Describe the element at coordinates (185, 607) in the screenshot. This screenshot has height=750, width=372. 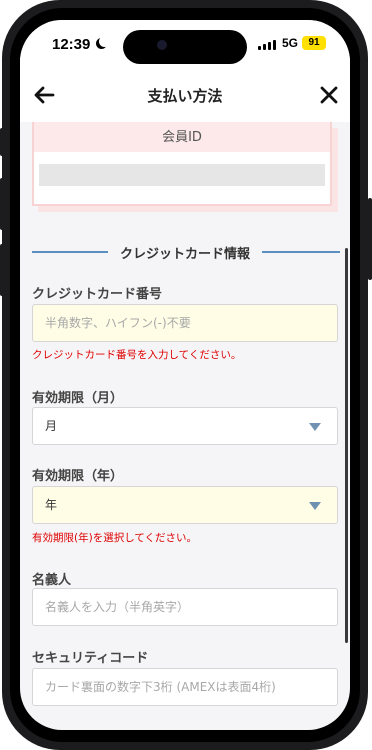
I see `cardholder-input: 名義人を入力（半角英字）` at that location.